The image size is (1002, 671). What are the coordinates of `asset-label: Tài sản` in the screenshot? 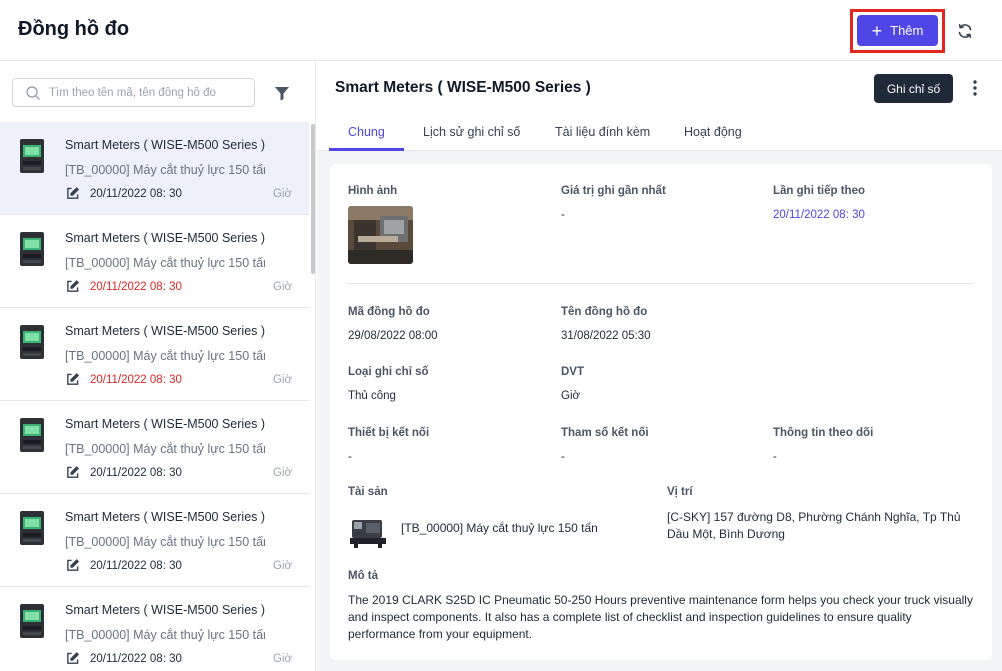 It's located at (368, 492).